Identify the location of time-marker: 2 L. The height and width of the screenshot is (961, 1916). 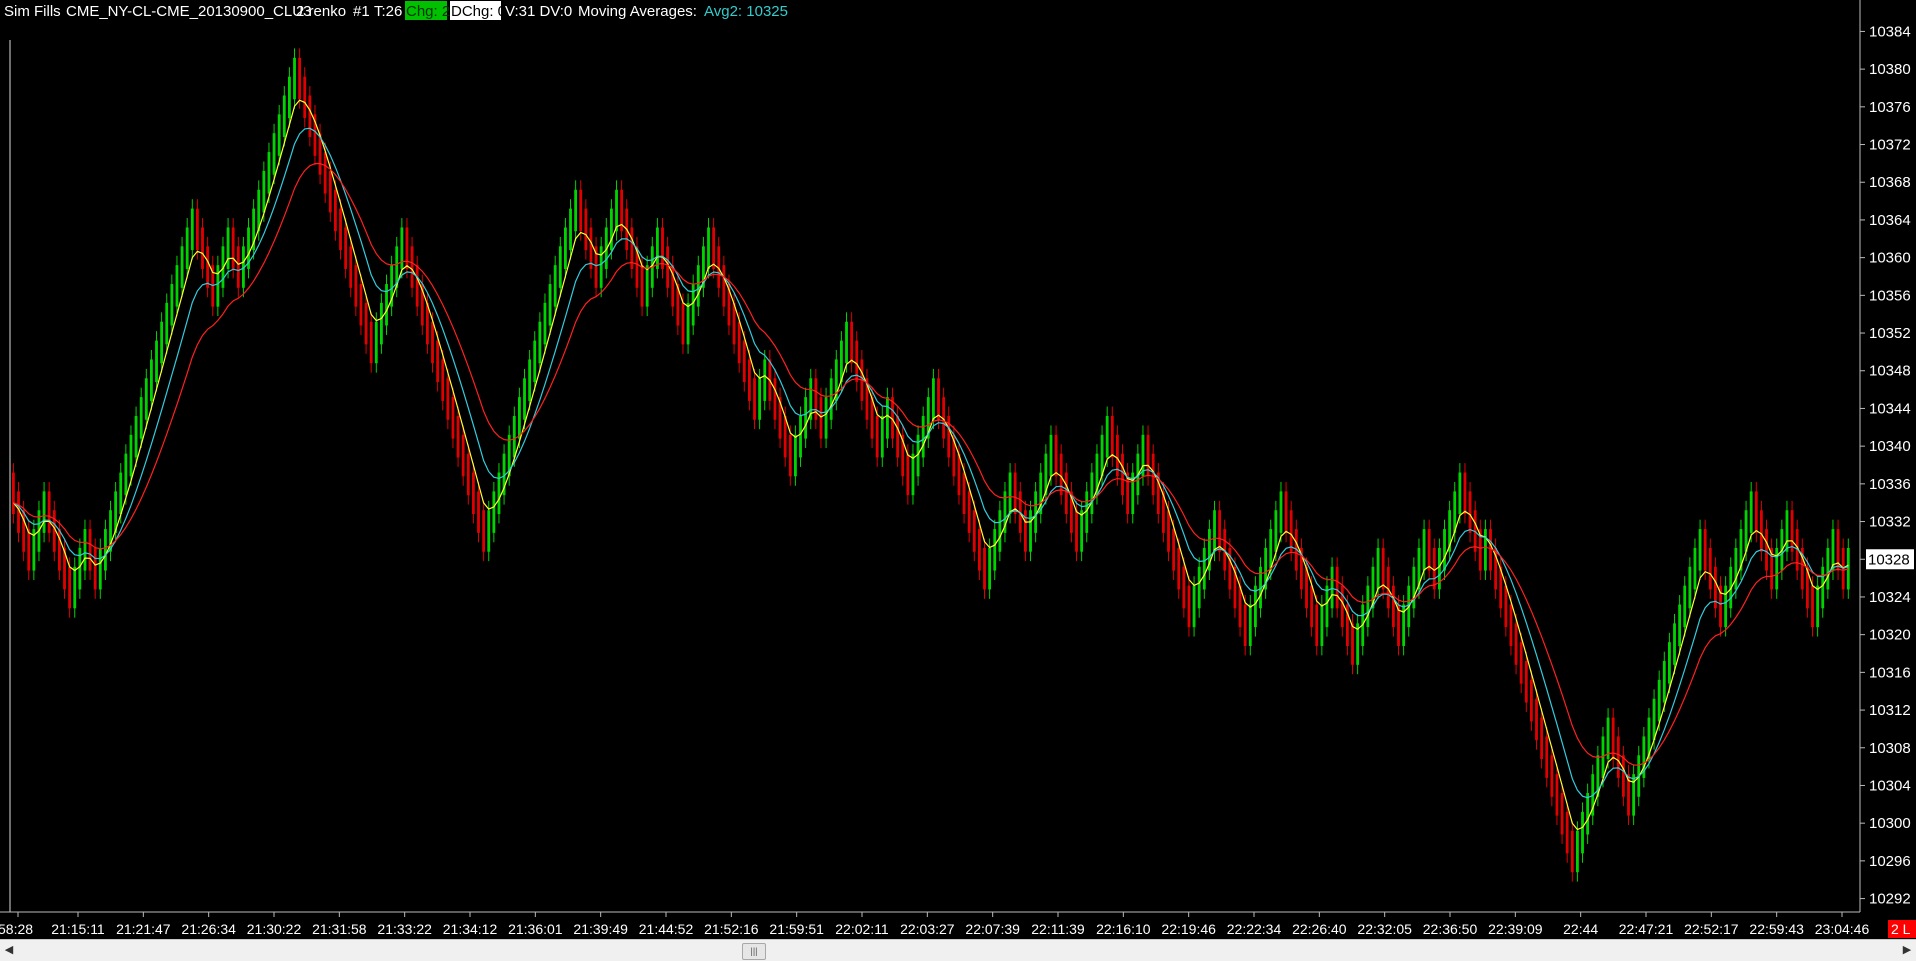
(1902, 929).